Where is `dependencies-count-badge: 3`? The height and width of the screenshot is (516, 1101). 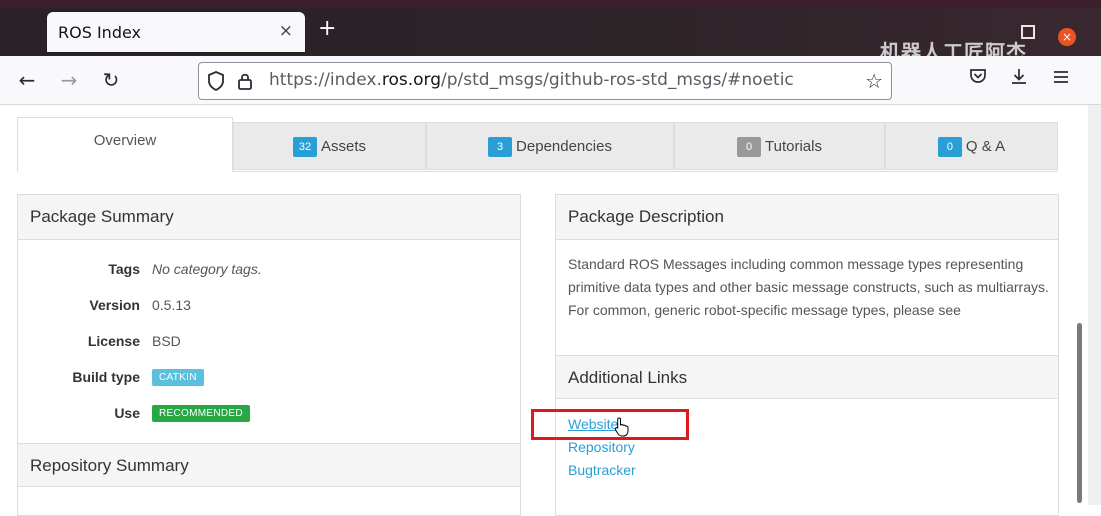 dependencies-count-badge: 3 is located at coordinates (500, 147).